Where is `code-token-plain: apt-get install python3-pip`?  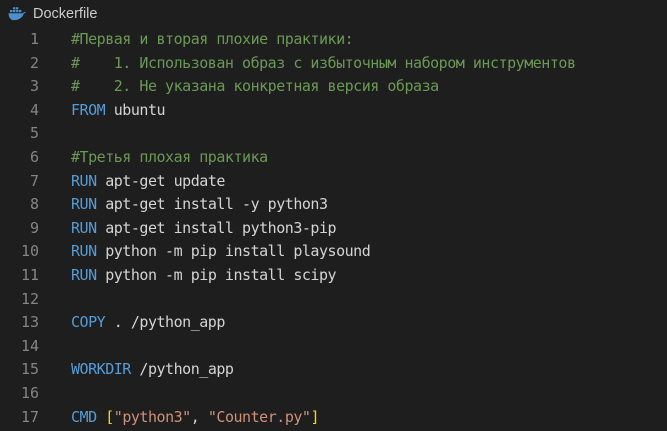
code-token-plain: apt-get install python3-pip is located at coordinates (216, 227).